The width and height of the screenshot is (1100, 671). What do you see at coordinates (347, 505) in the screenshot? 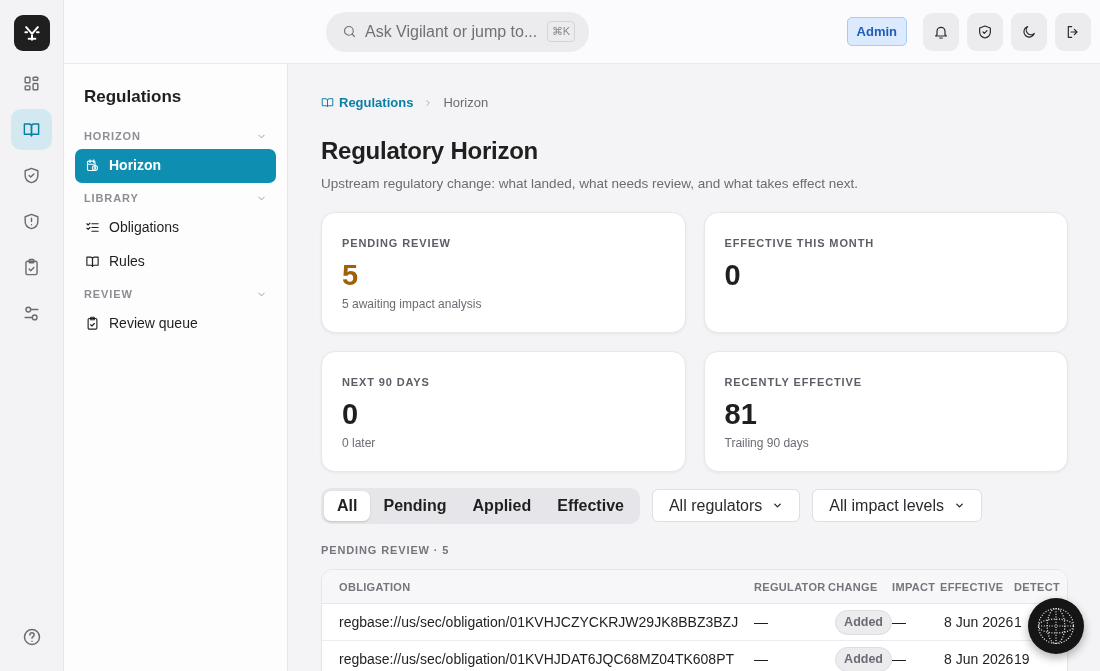
I see `filter-tab: All` at bounding box center [347, 505].